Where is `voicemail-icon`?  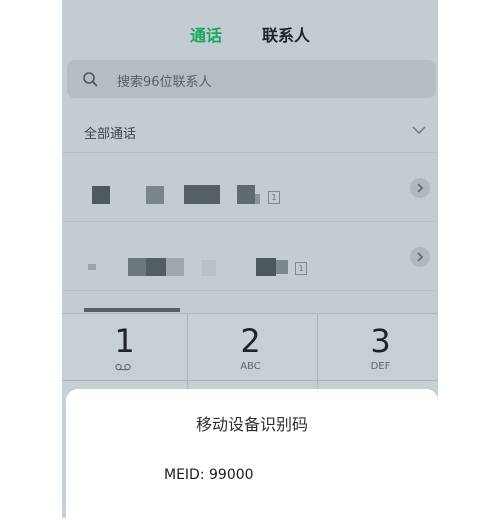 voicemail-icon is located at coordinates (123, 367).